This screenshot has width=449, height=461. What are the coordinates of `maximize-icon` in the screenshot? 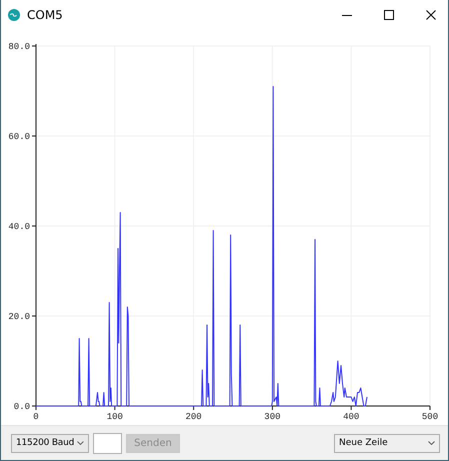 It's located at (389, 15).